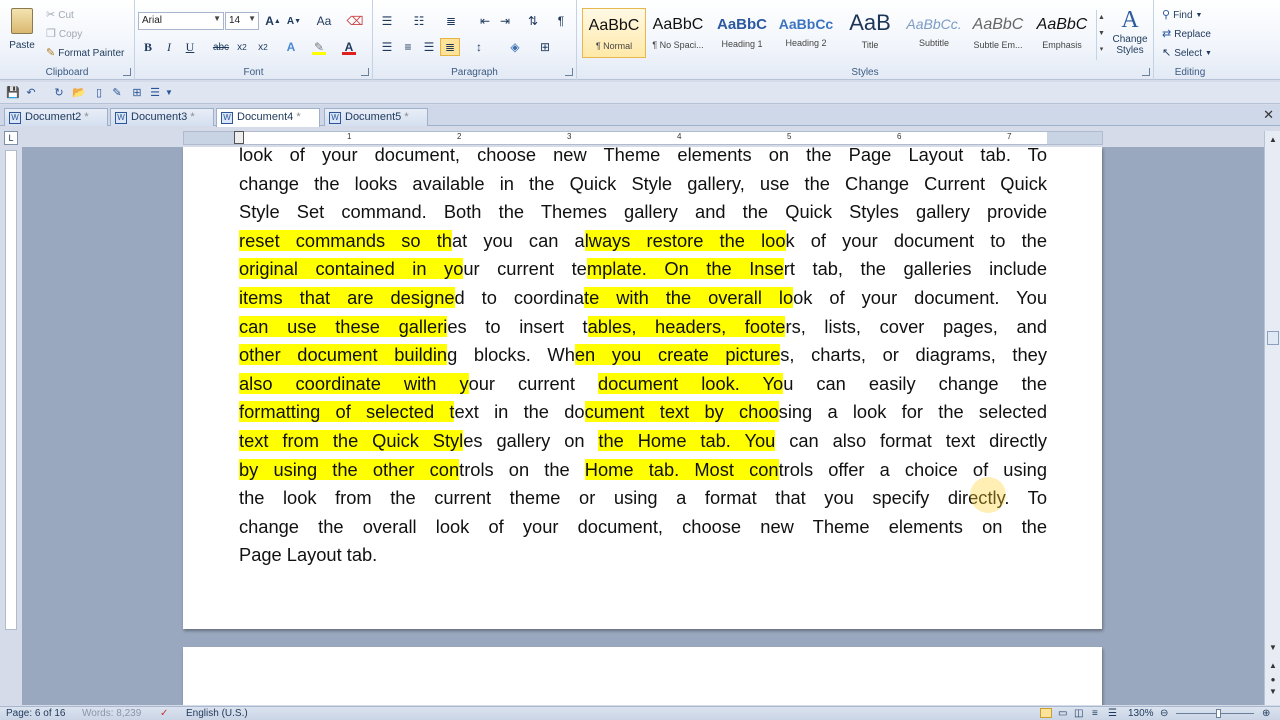  What do you see at coordinates (387, 47) in the screenshot?
I see `align-left-button: ☰` at bounding box center [387, 47].